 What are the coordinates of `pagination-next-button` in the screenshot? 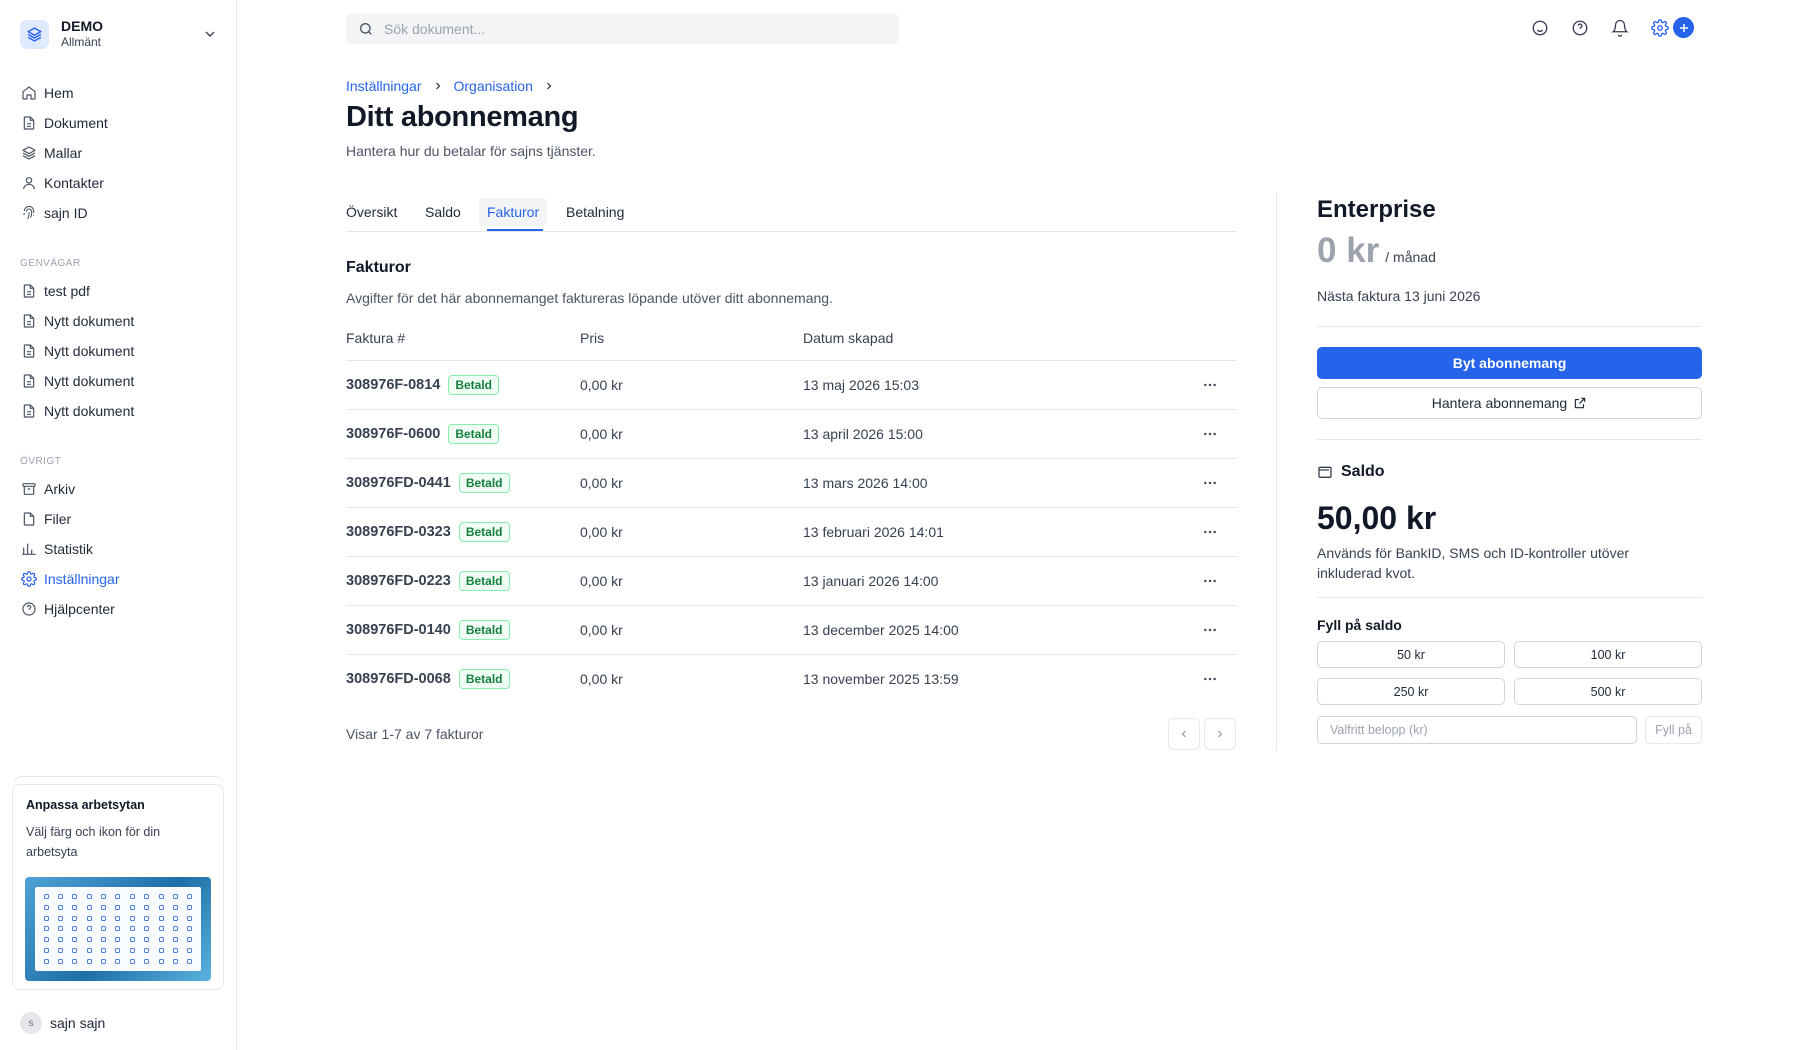 It's located at (1220, 734).